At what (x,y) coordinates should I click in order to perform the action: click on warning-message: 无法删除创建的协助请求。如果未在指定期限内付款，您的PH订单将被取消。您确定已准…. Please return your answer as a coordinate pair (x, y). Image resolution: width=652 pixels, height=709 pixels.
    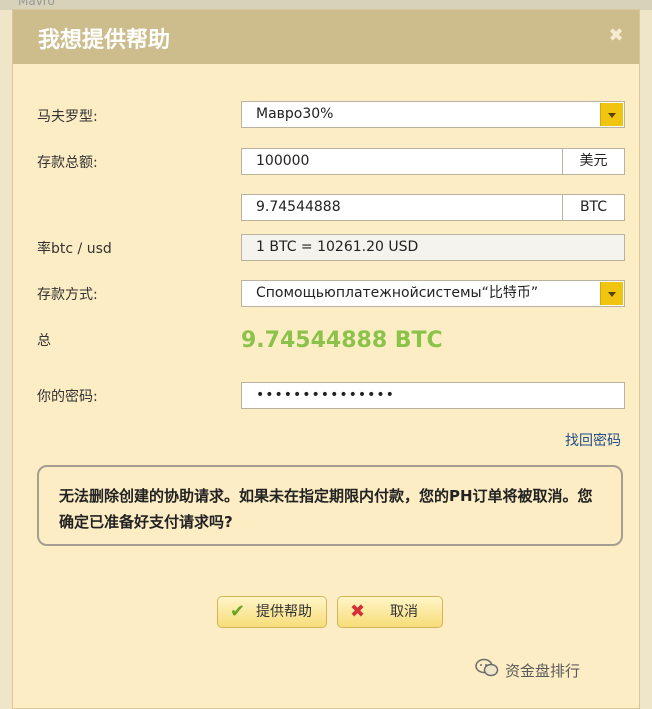
    Looking at the image, I should click on (330, 505).